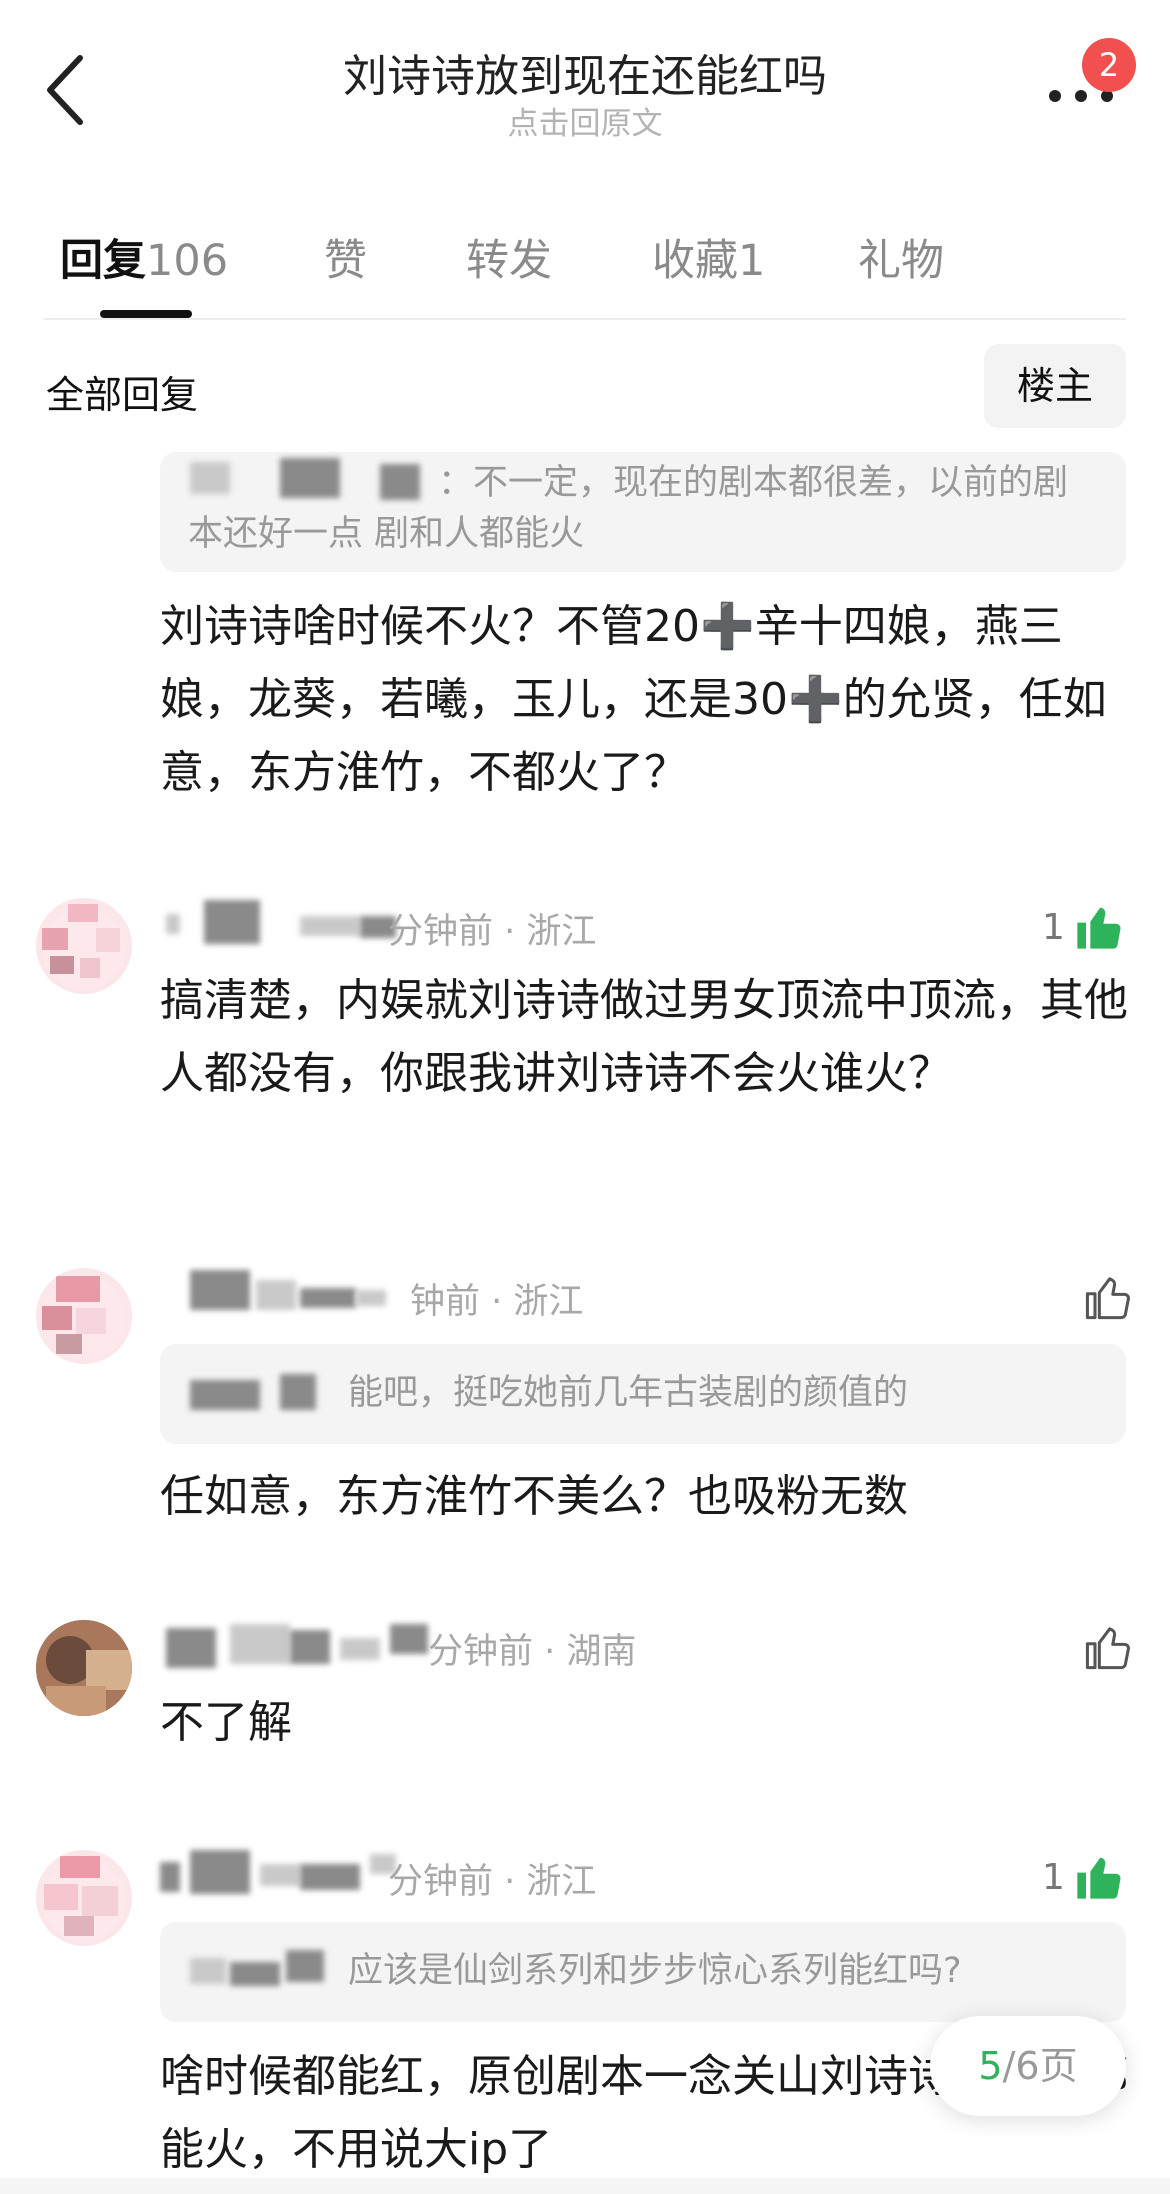 This screenshot has height=2194, width=1170. Describe the element at coordinates (628, 508) in the screenshot. I see `quoted-reply-text: ：不一定，现在的剧本都很差，以前的剧本还好一点 剧和人都能火` at that location.